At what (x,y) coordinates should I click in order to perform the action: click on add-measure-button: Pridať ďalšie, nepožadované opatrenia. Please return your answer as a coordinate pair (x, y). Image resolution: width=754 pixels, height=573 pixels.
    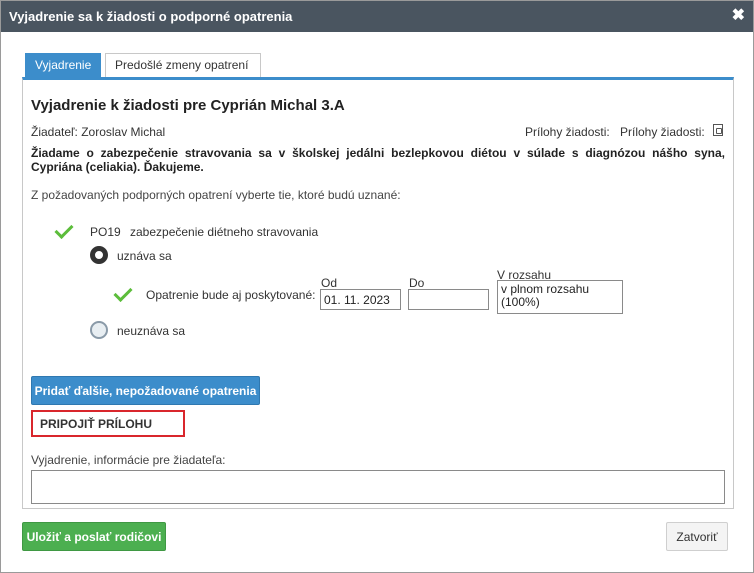
    Looking at the image, I should click on (145, 390).